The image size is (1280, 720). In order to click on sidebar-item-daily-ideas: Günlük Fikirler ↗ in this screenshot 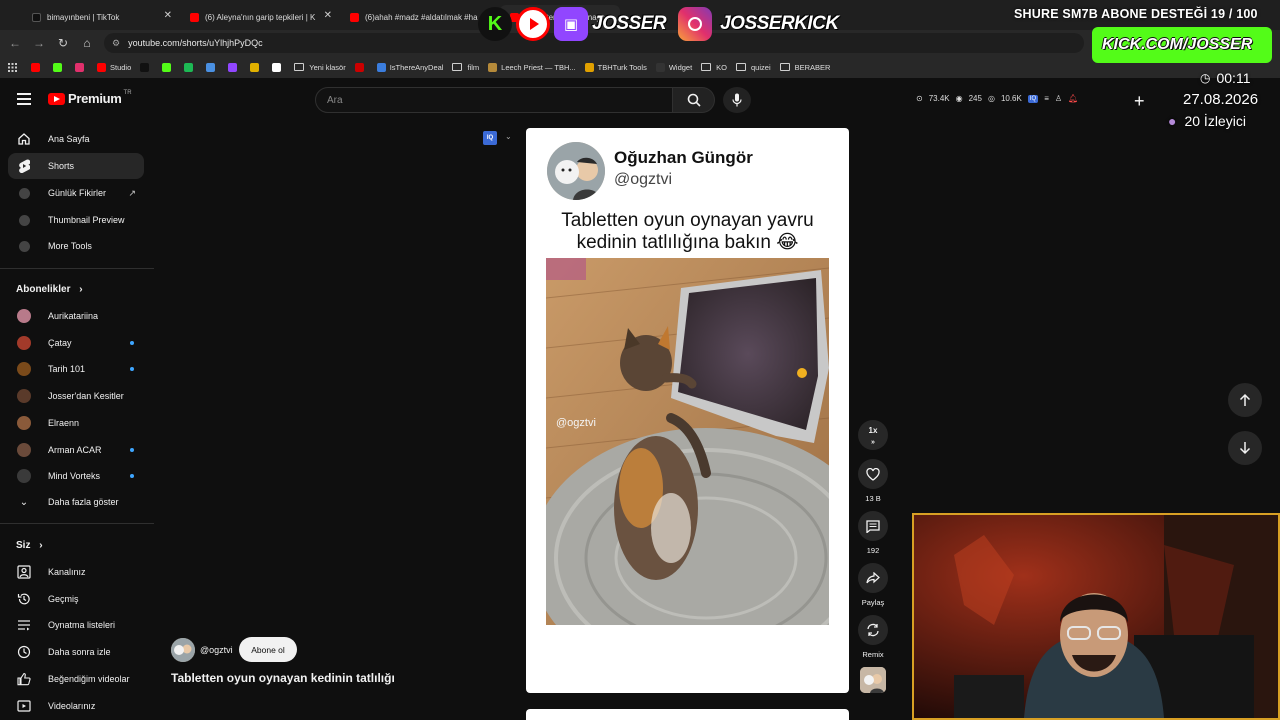, I will do `click(76, 193)`.